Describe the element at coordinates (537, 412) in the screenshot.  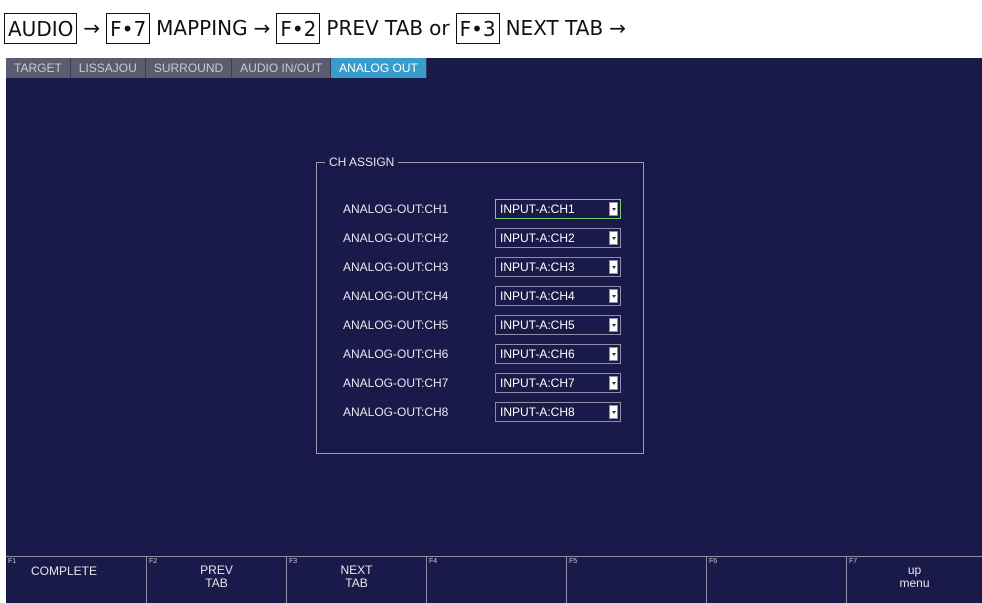
I see `select-value: INPUT-A:CH8` at that location.